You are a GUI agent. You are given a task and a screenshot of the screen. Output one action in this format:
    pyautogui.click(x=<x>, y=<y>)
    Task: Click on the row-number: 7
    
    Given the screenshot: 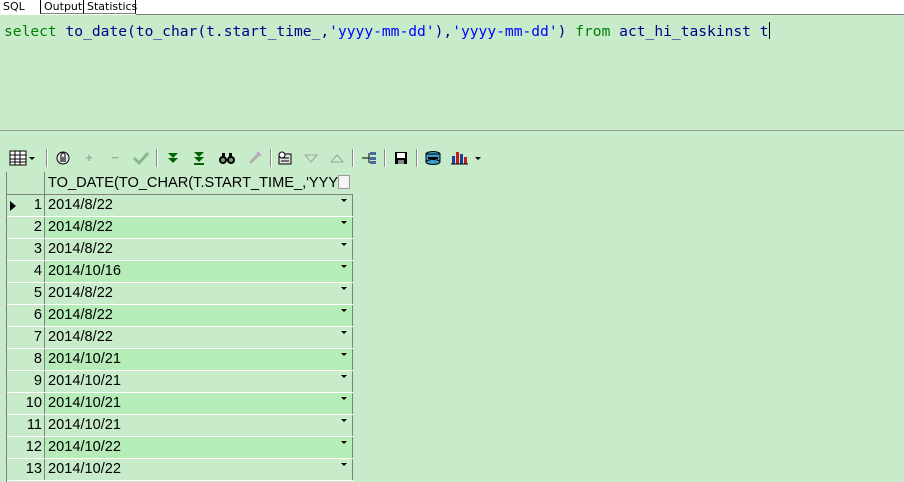 What is the action you would take?
    pyautogui.click(x=26, y=337)
    